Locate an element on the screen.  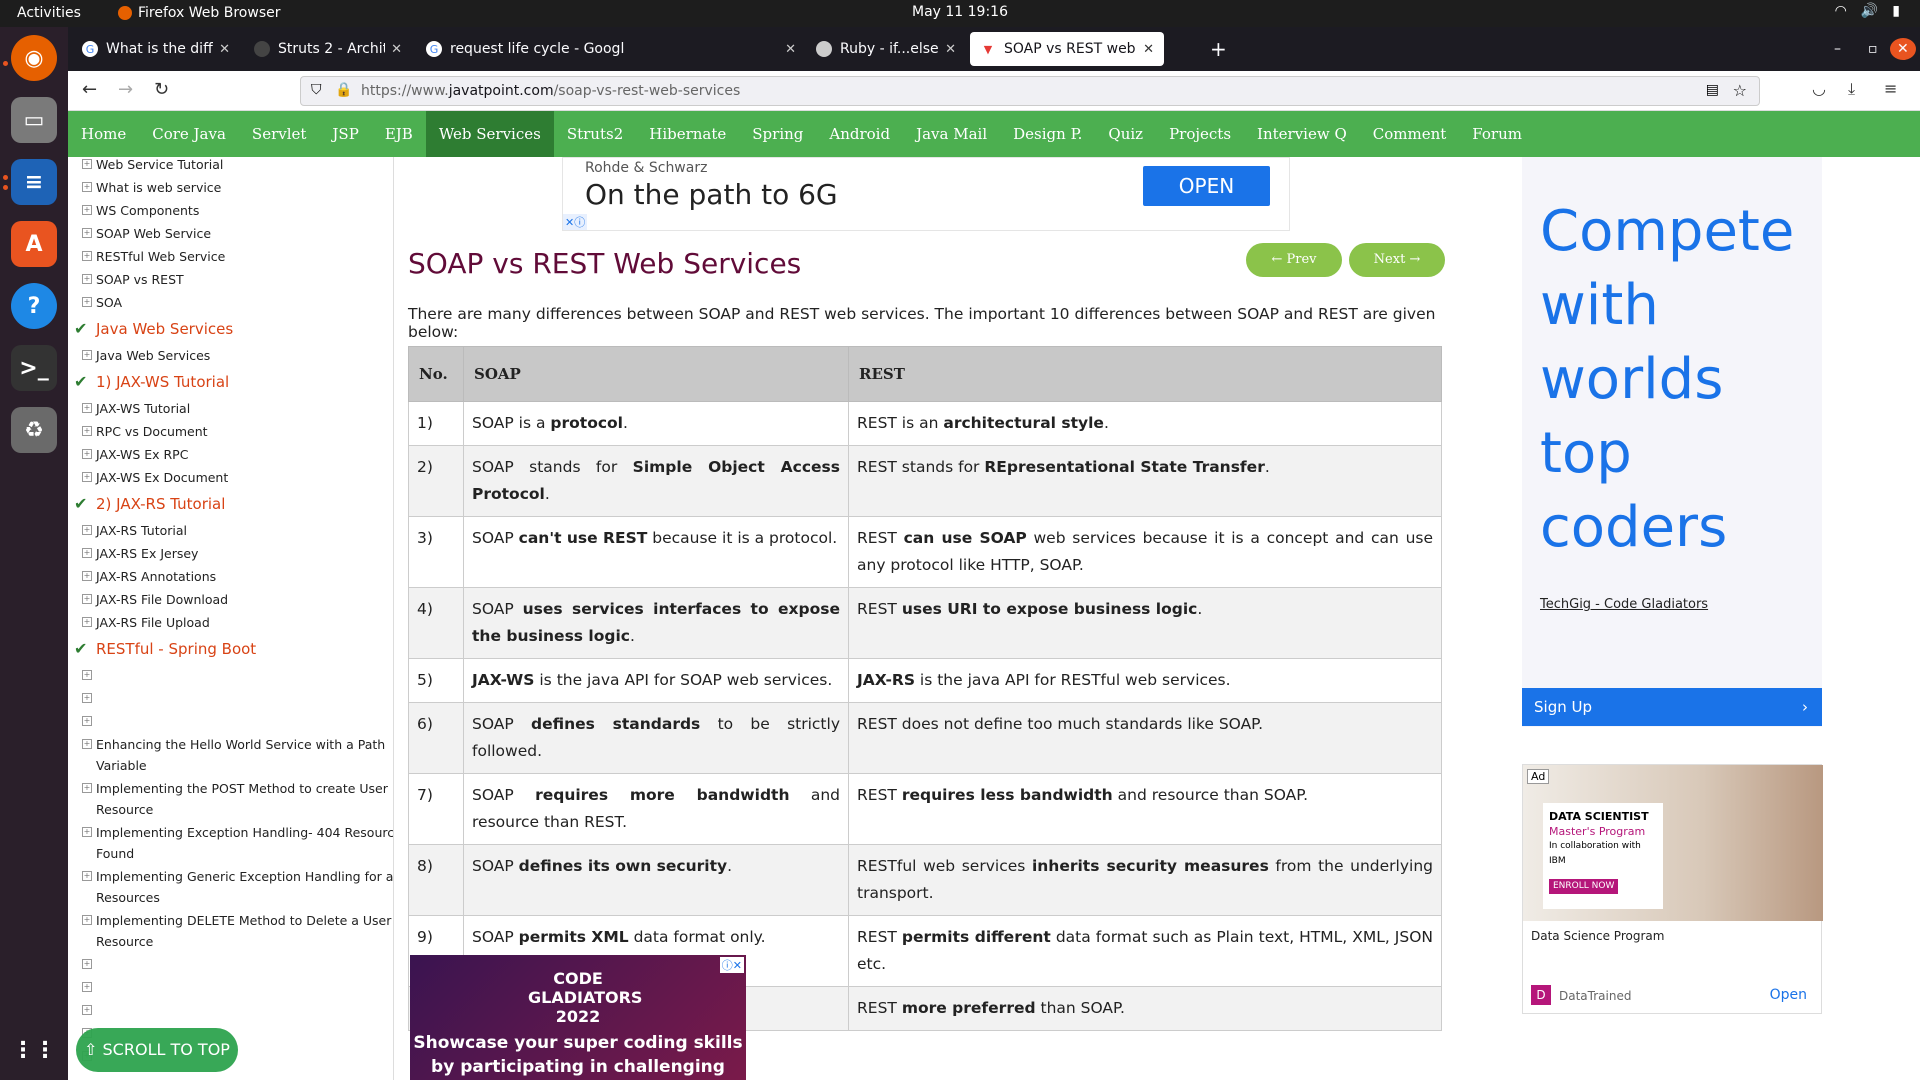
nav-item-design-p: Design P. is located at coordinates (1047, 134).